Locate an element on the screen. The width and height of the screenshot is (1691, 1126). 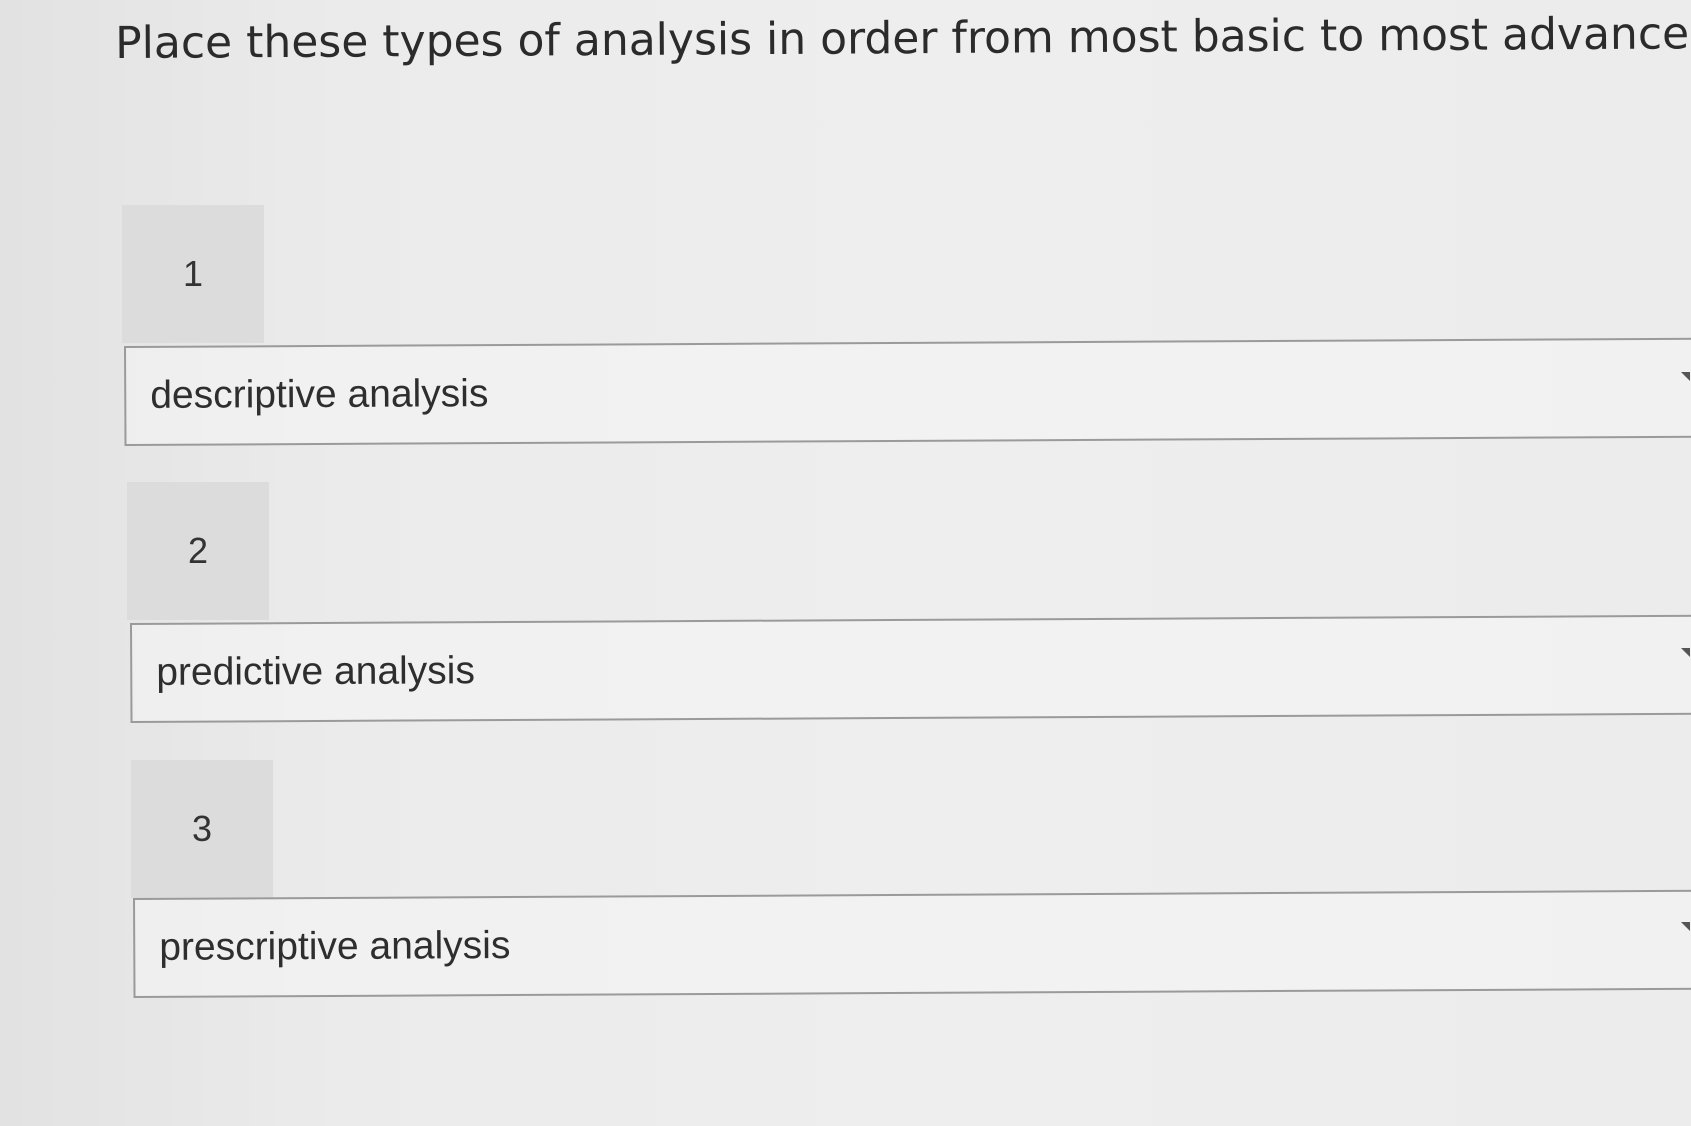
answer-slot-2: predictive analysis is located at coordinates (910, 668).